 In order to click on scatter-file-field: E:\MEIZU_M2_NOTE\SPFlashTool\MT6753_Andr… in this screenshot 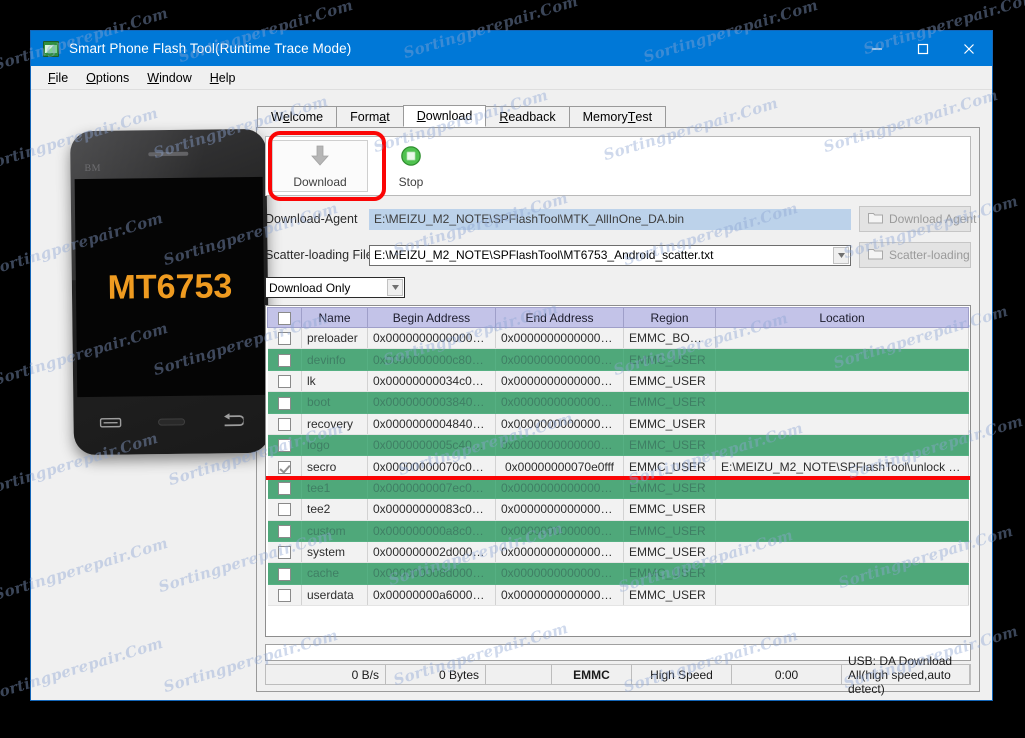, I will do `click(610, 255)`.